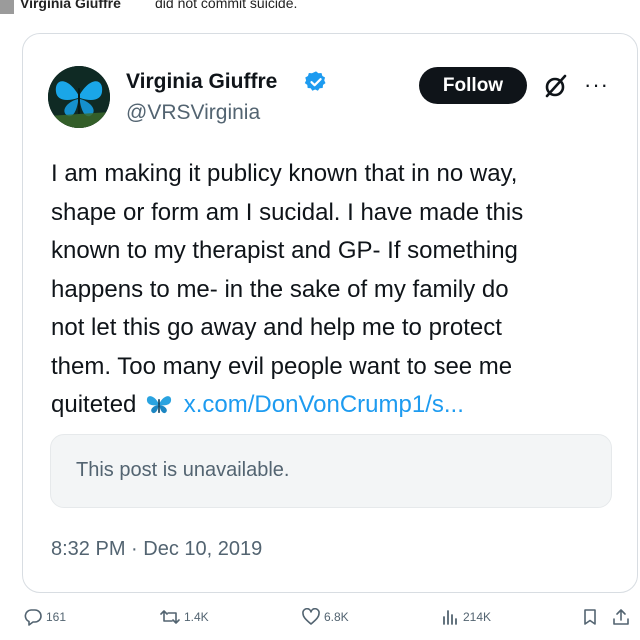 Image resolution: width=640 pixels, height=640 pixels. I want to click on action-bar: 161 1.4K 6.8K 214K, so click(320, 620).